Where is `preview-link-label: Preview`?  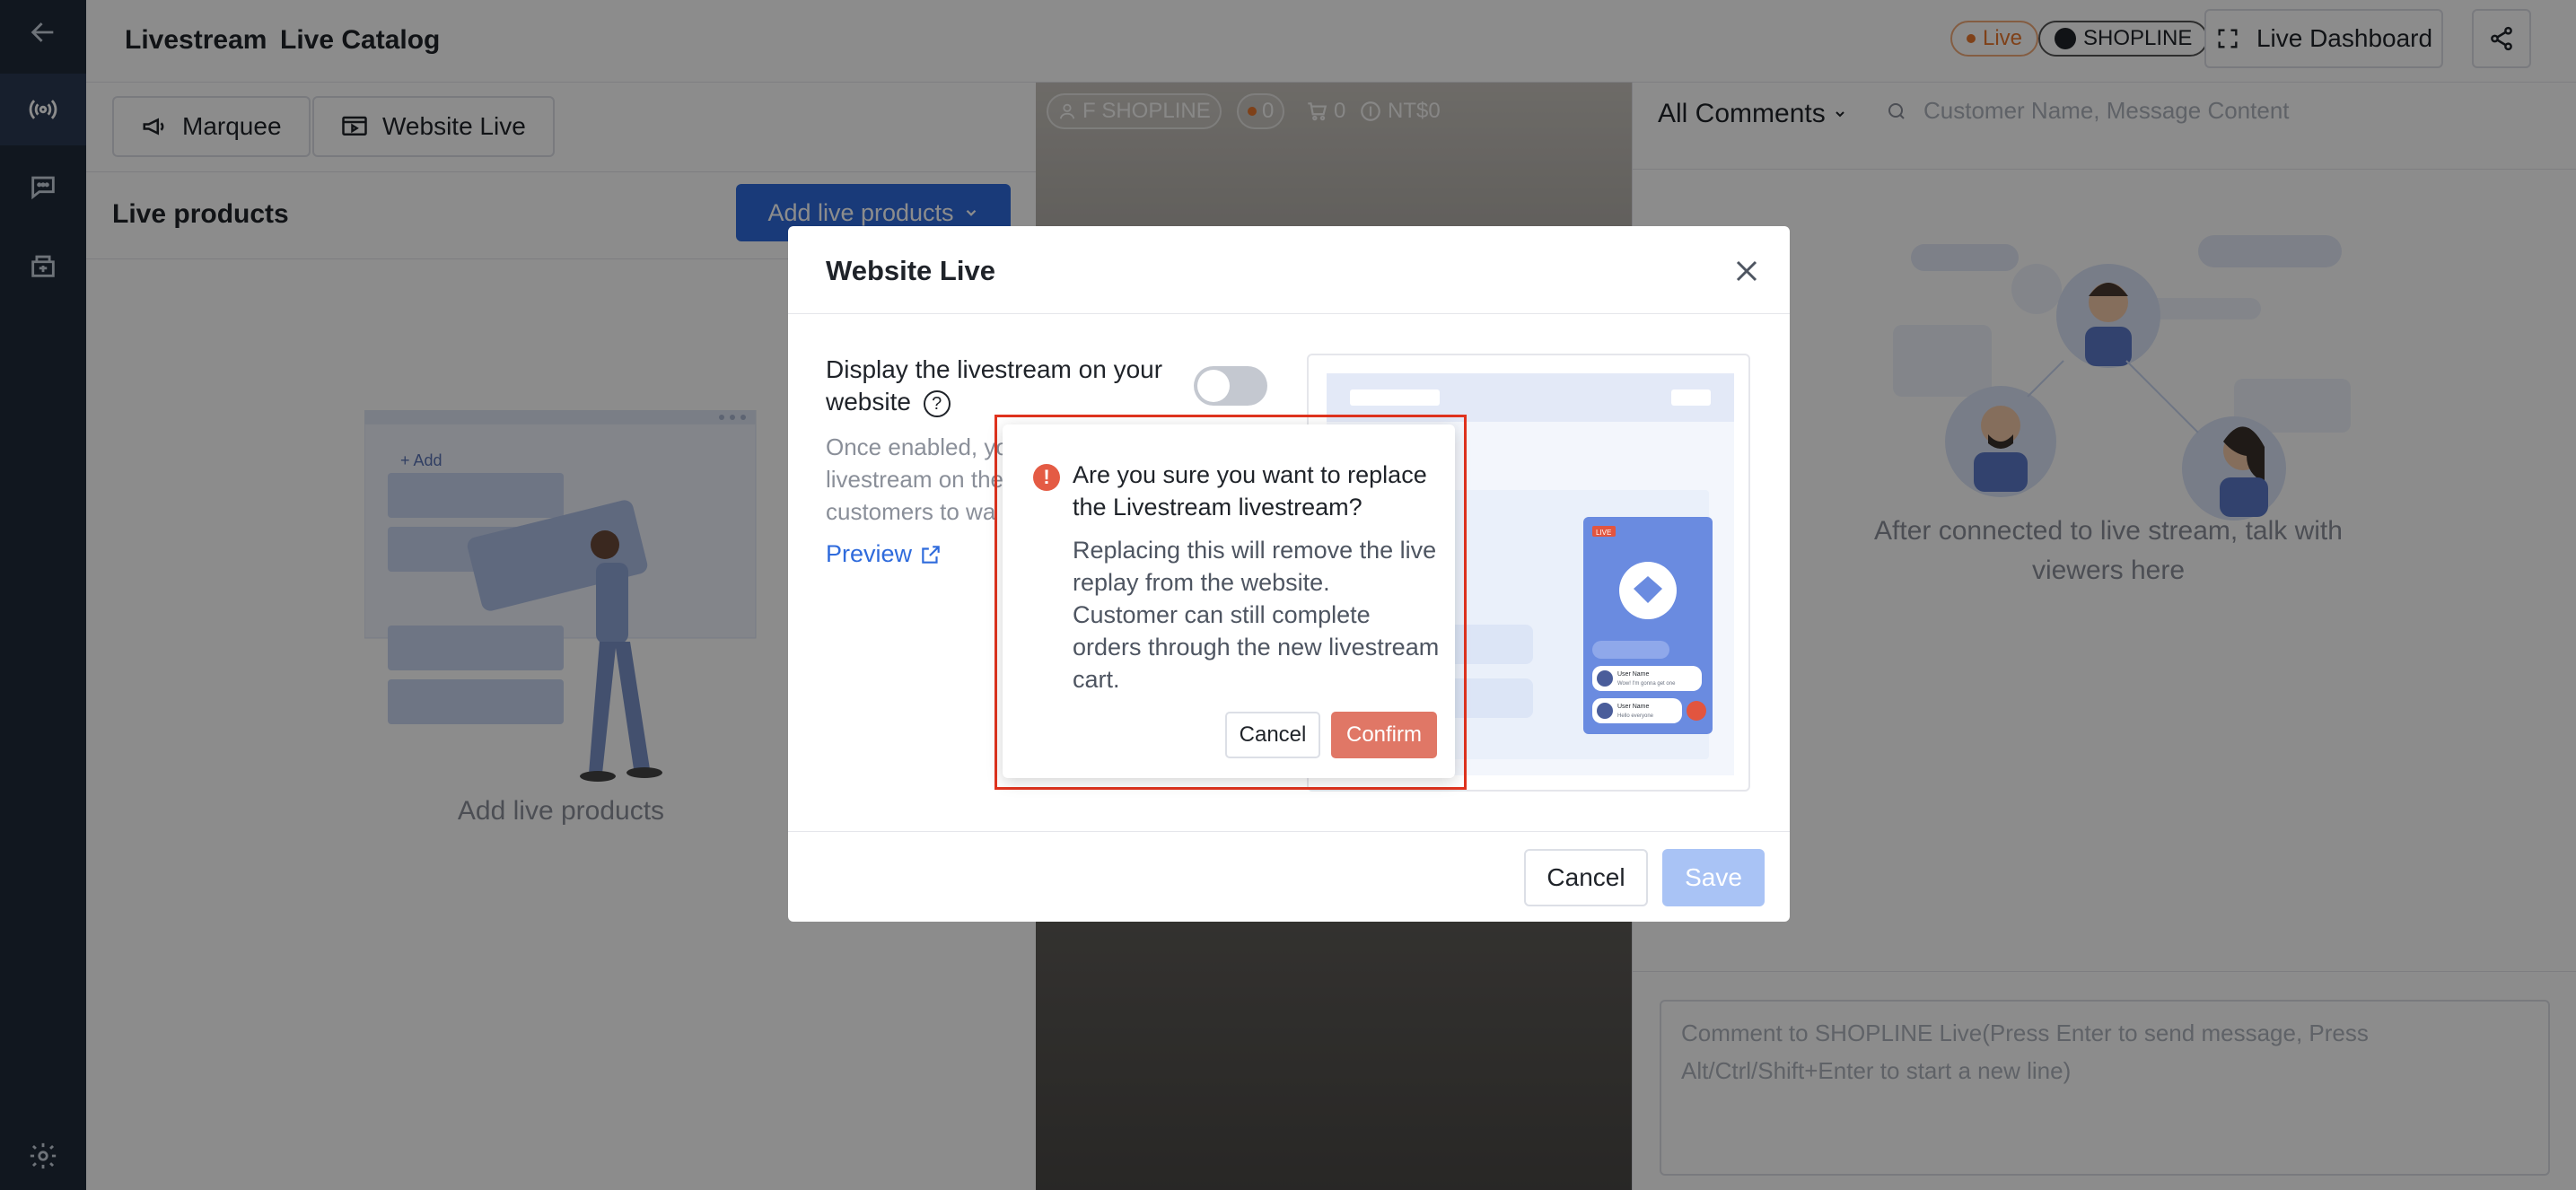 preview-link-label: Preview is located at coordinates (869, 553).